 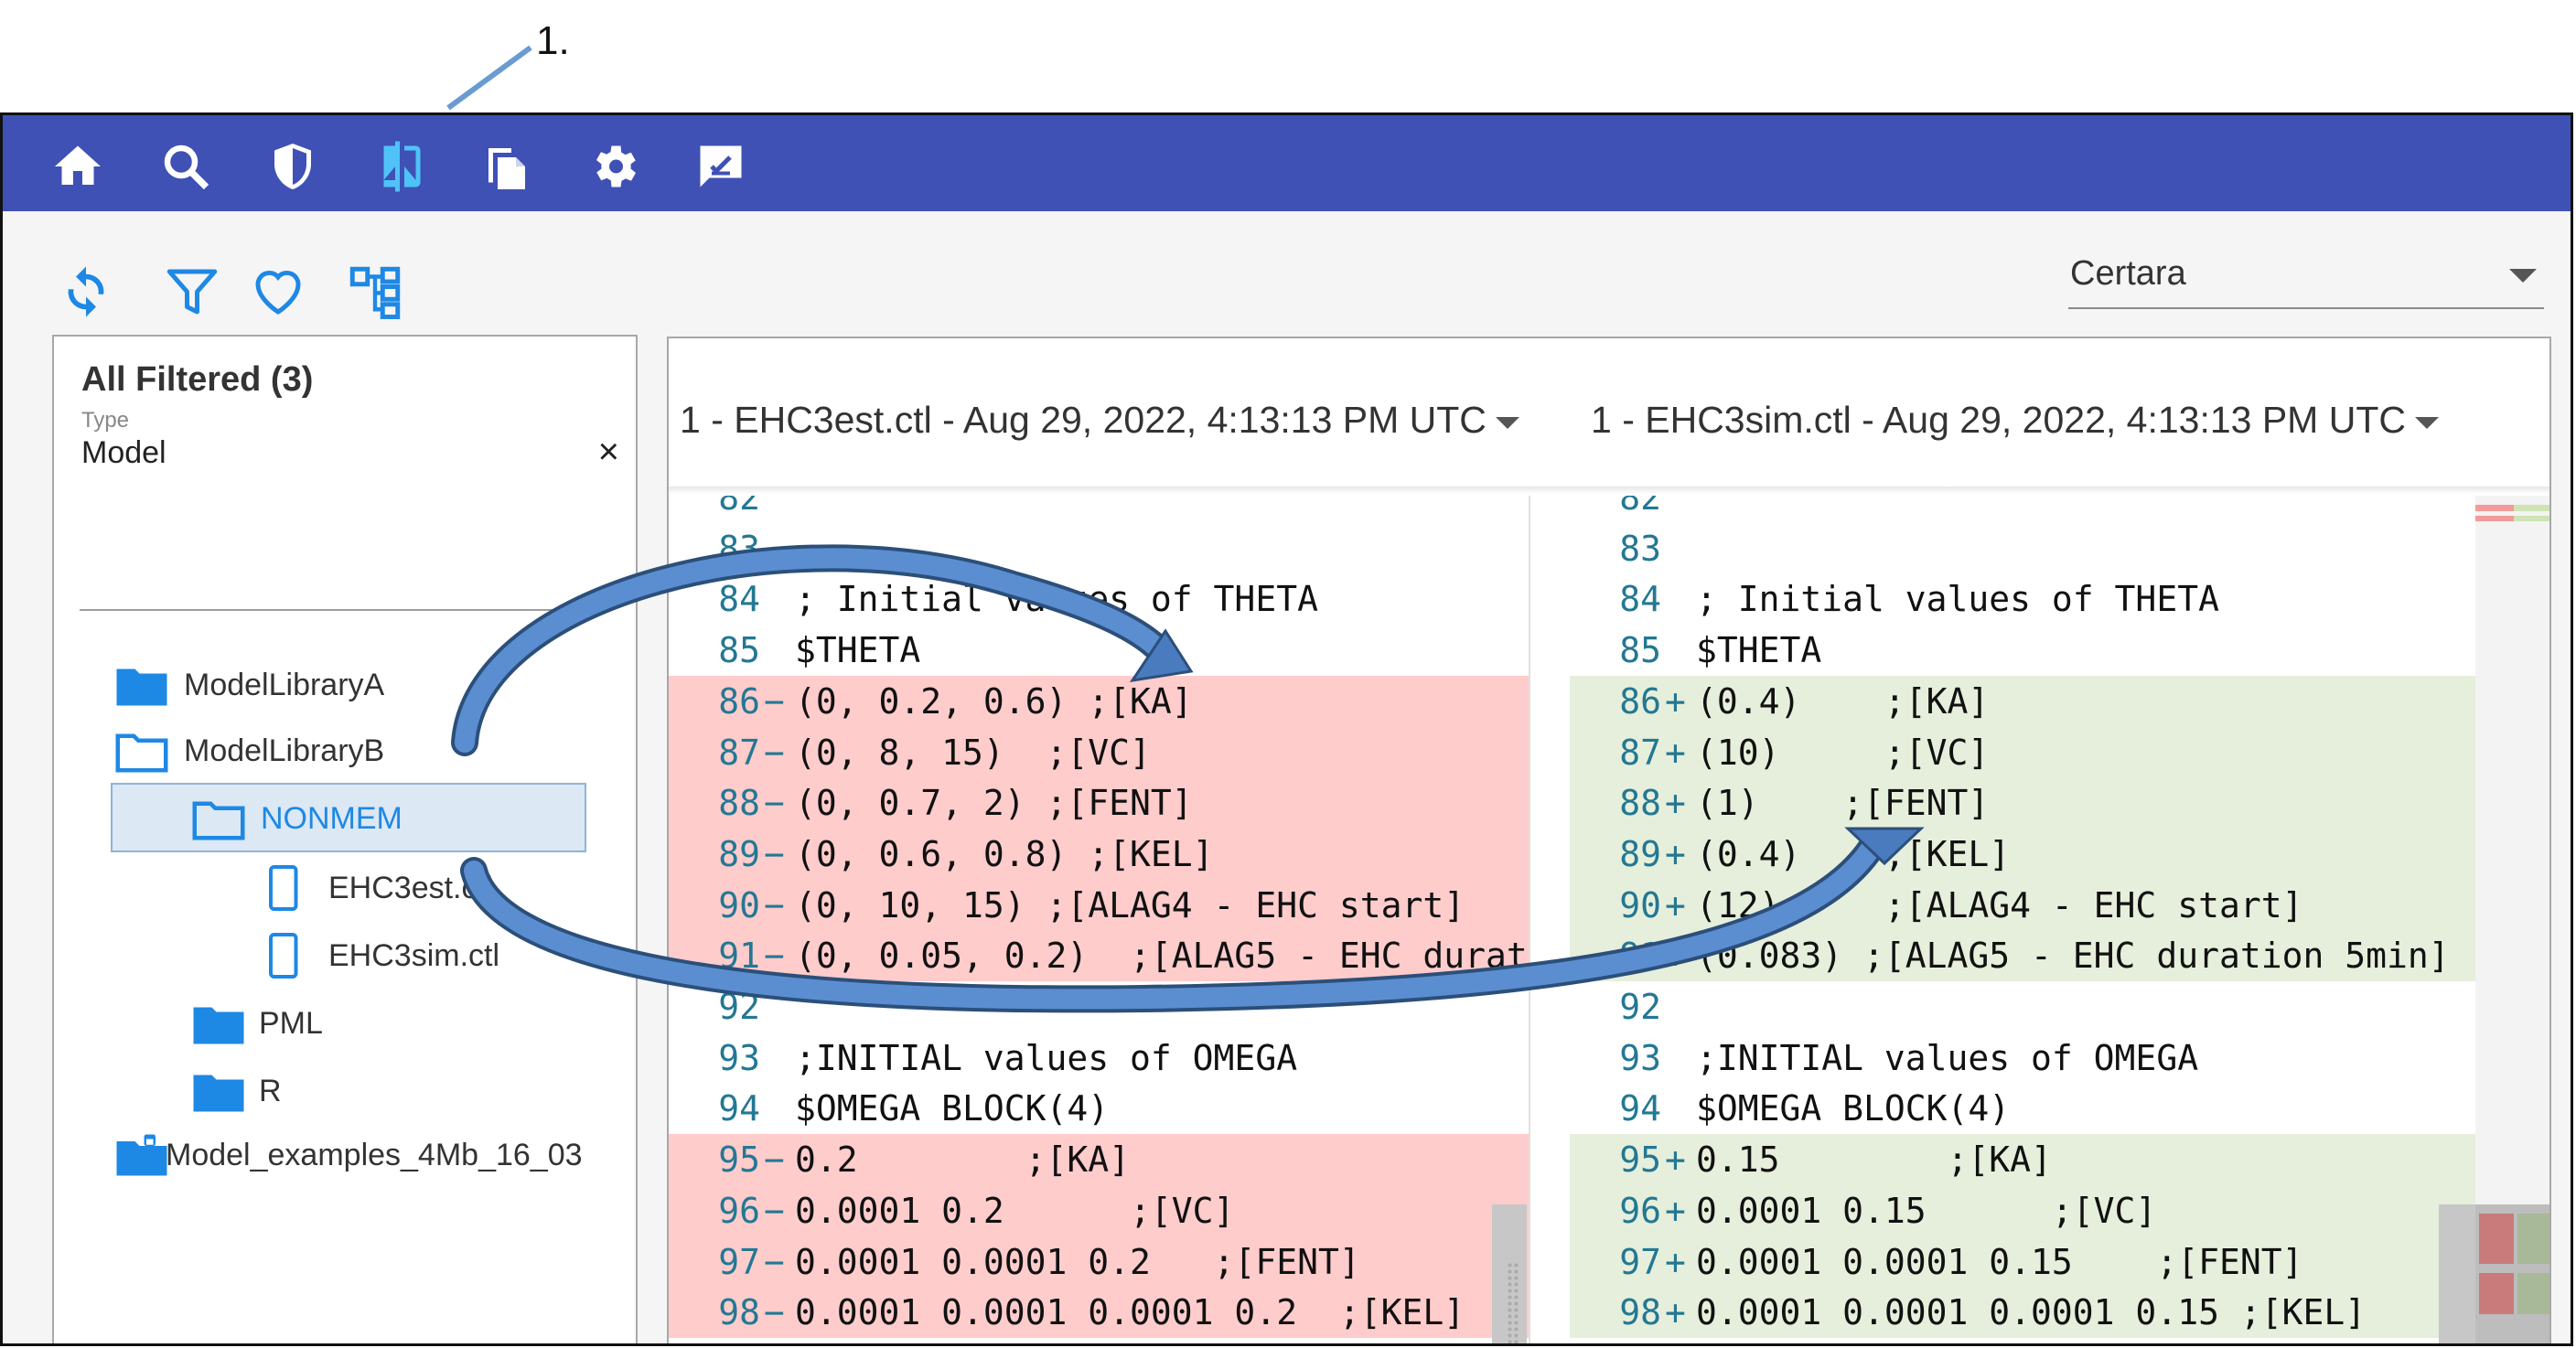 I want to click on code-text: 0.0001 0.0001 0.0001 0.15 ;[KEL], so click(x=2031, y=1312).